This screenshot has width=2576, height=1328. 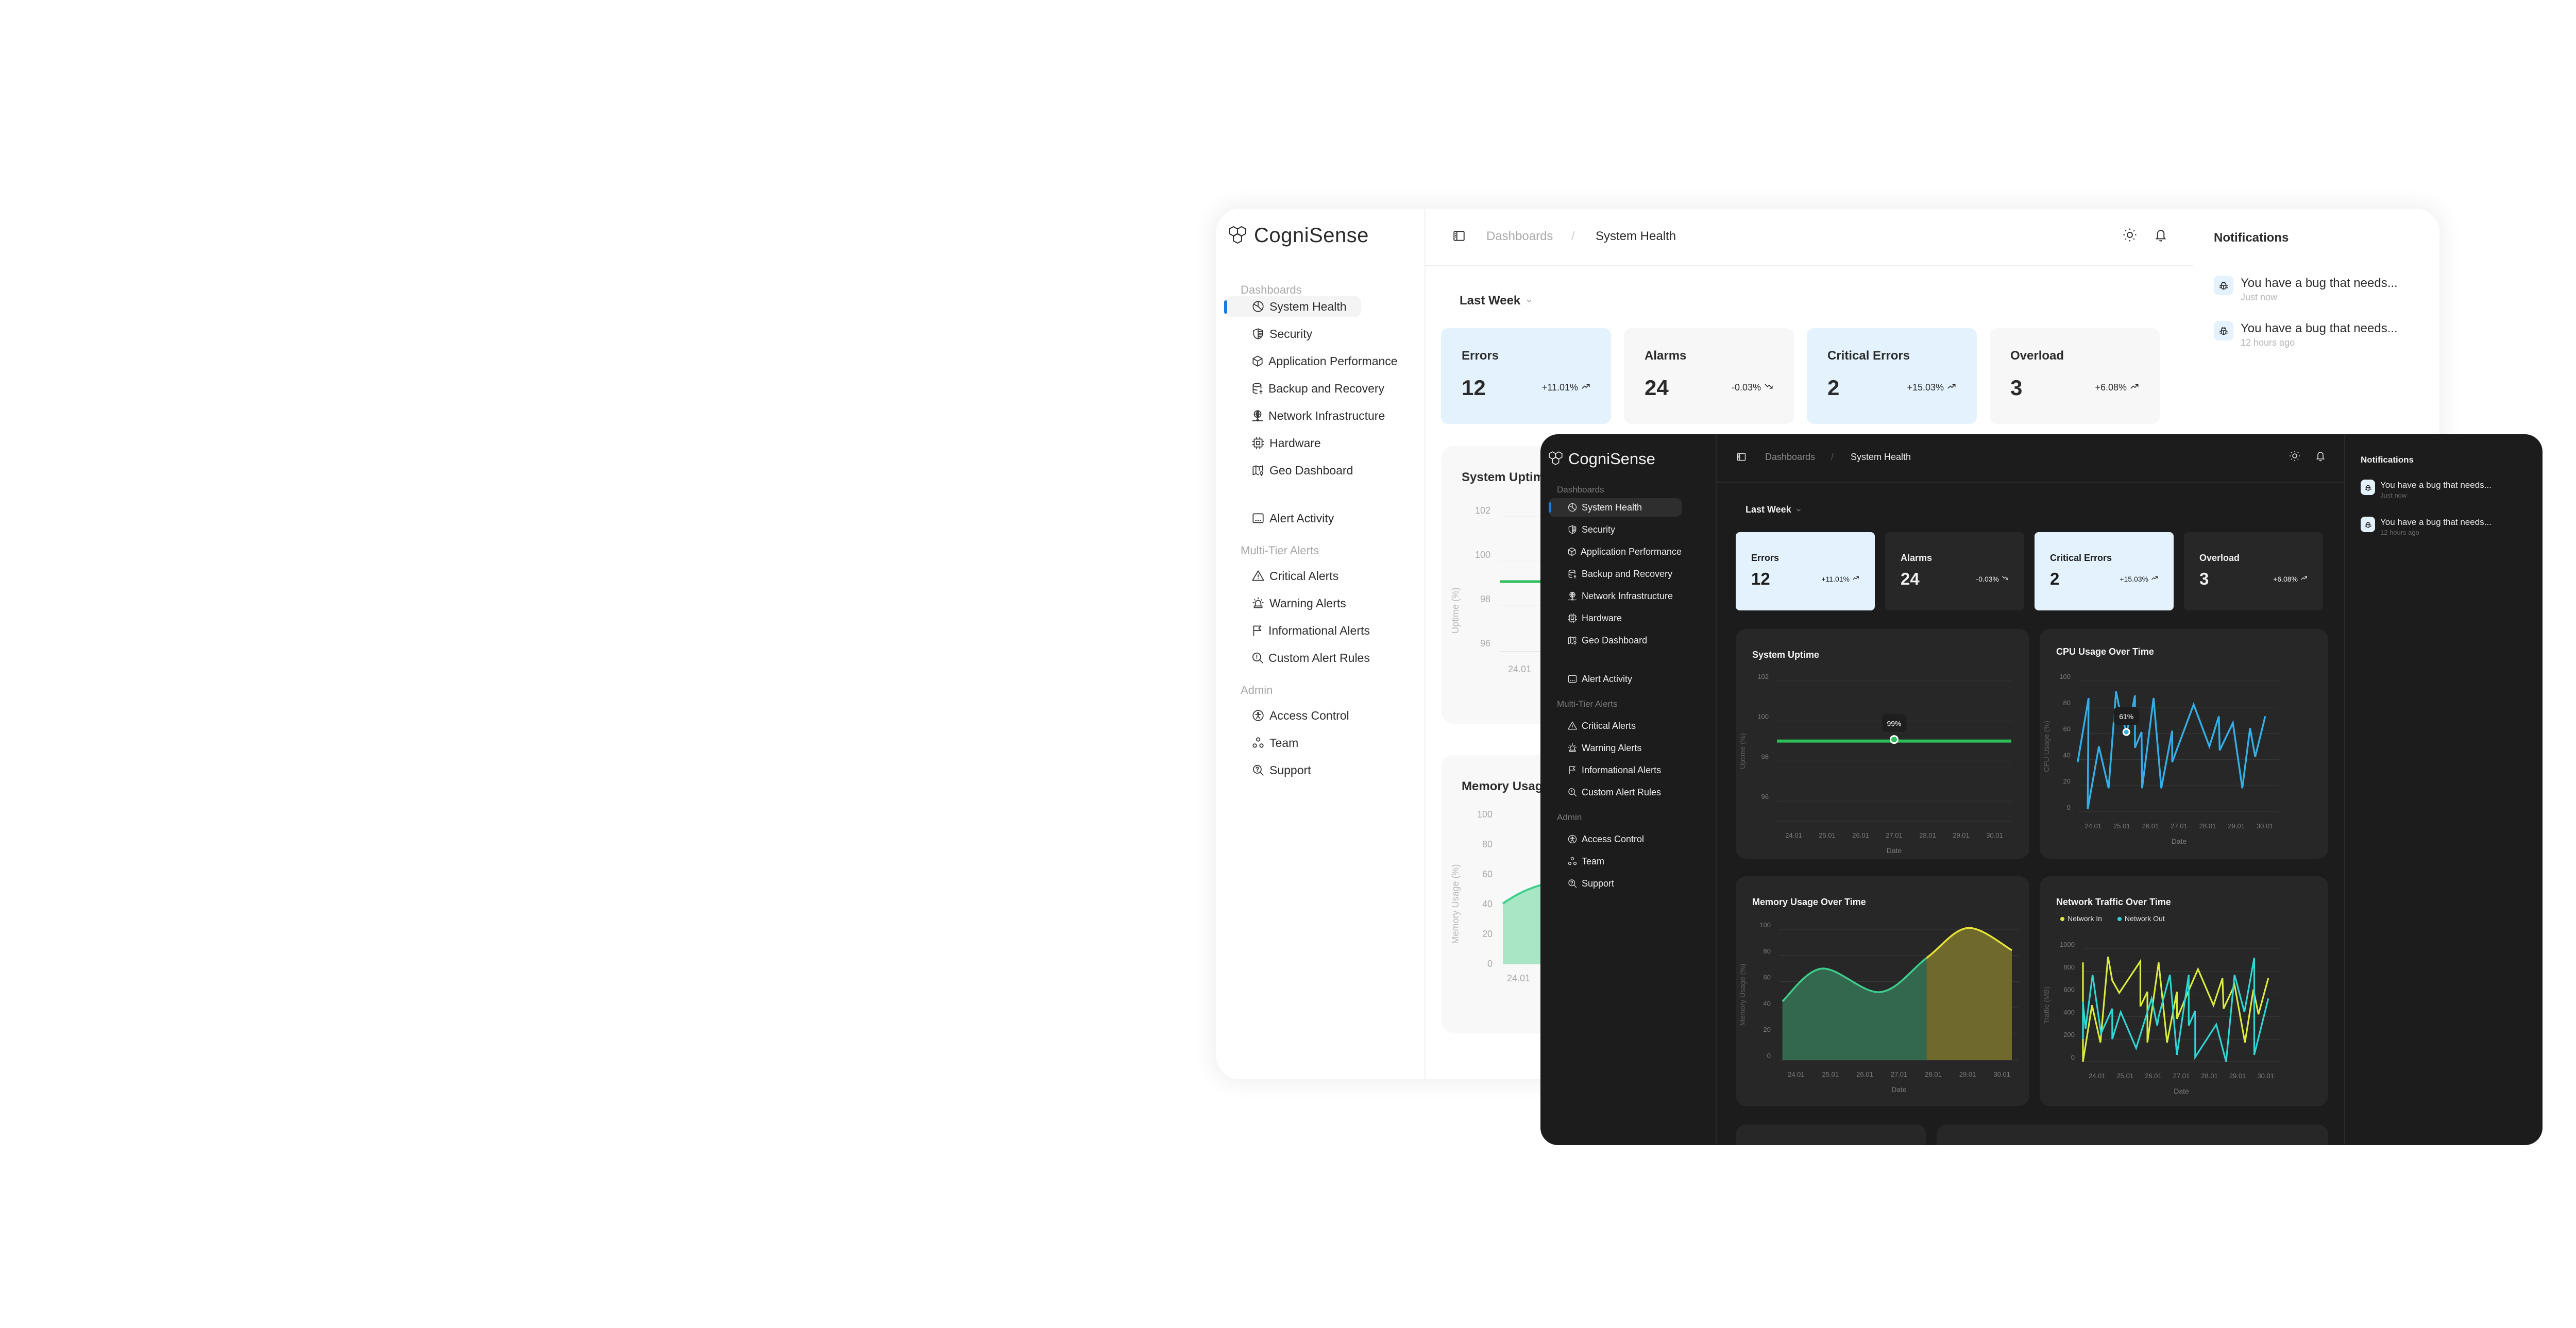 What do you see at coordinates (2030, 458) in the screenshot?
I see `header: Dashboards / System Health` at bounding box center [2030, 458].